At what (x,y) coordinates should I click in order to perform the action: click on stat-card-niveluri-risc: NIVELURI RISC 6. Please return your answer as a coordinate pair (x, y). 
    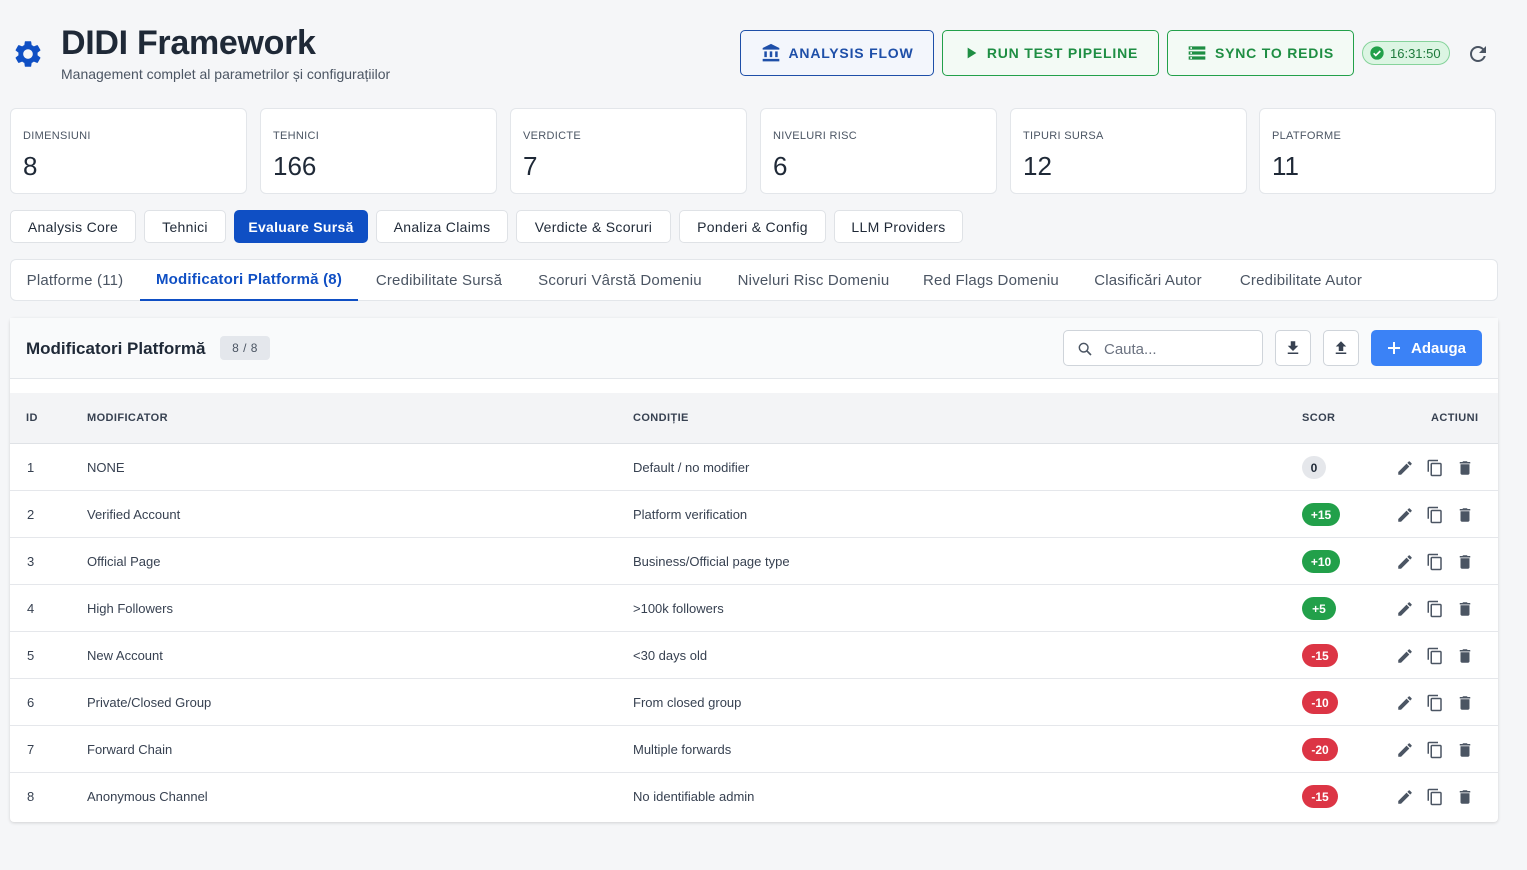
    Looking at the image, I should click on (878, 151).